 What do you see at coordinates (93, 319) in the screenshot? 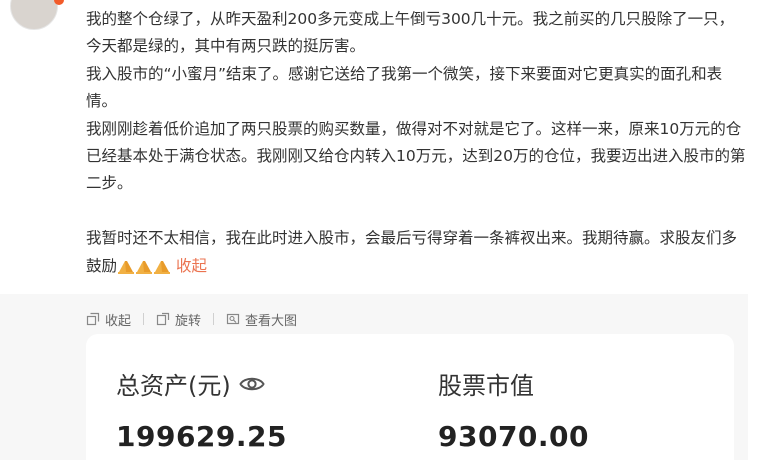
I see `collapse-icon` at bounding box center [93, 319].